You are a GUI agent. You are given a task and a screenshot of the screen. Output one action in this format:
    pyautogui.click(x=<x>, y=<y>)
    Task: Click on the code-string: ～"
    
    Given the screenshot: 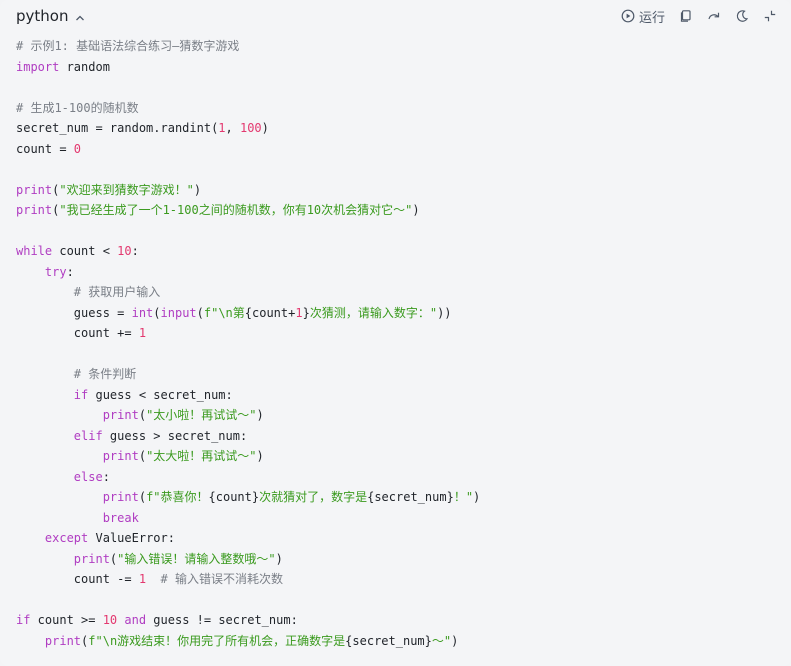 What is the action you would take?
    pyautogui.click(x=441, y=640)
    